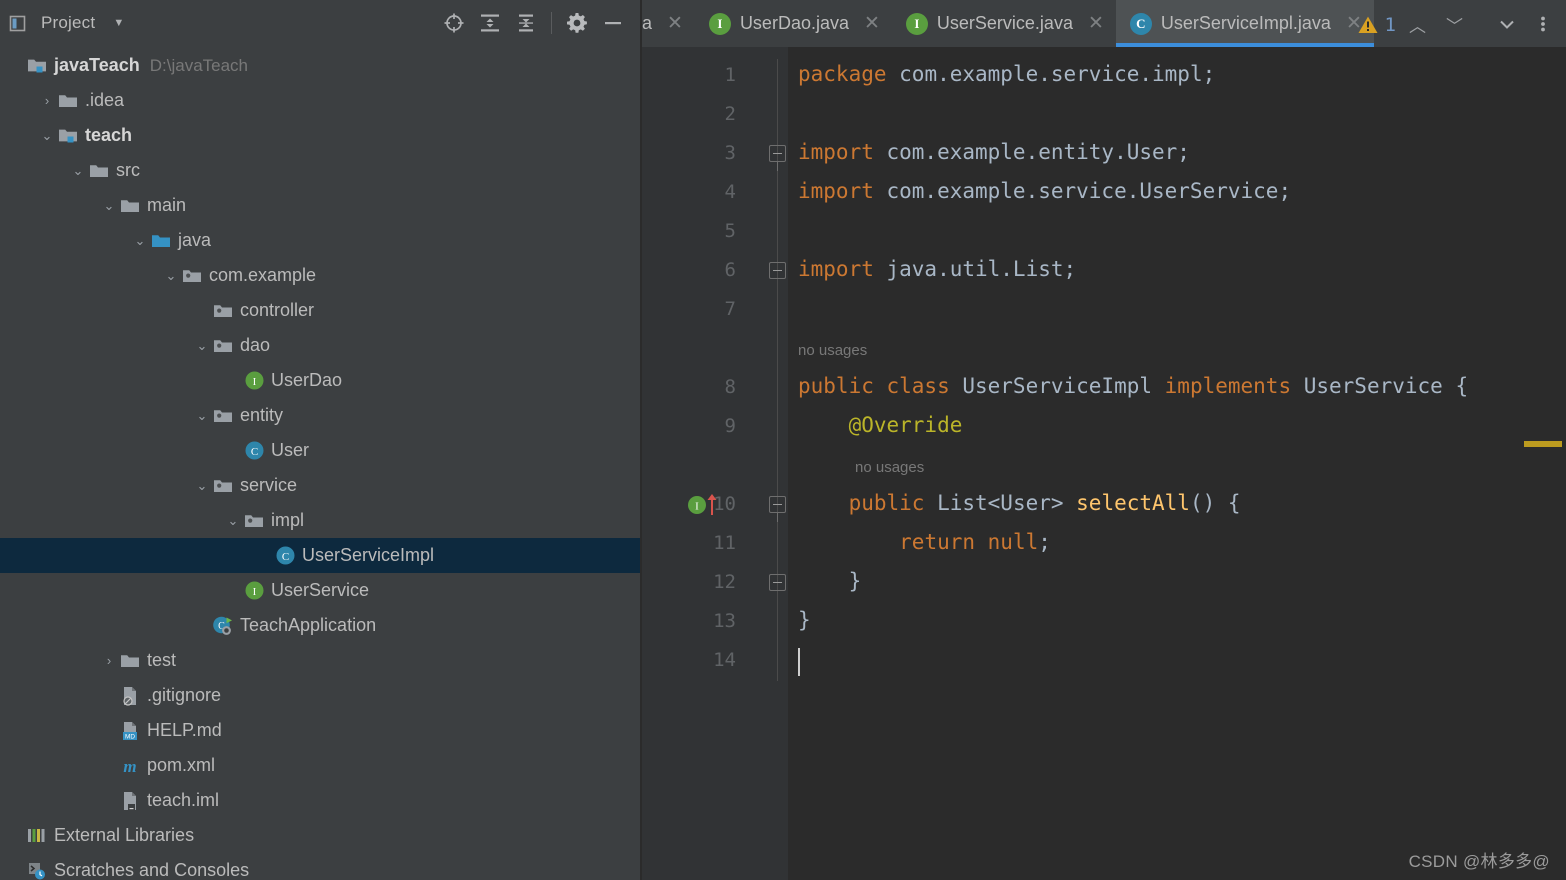 The height and width of the screenshot is (880, 1566). What do you see at coordinates (705, 505) in the screenshot?
I see `implementing-method-icon: I` at bounding box center [705, 505].